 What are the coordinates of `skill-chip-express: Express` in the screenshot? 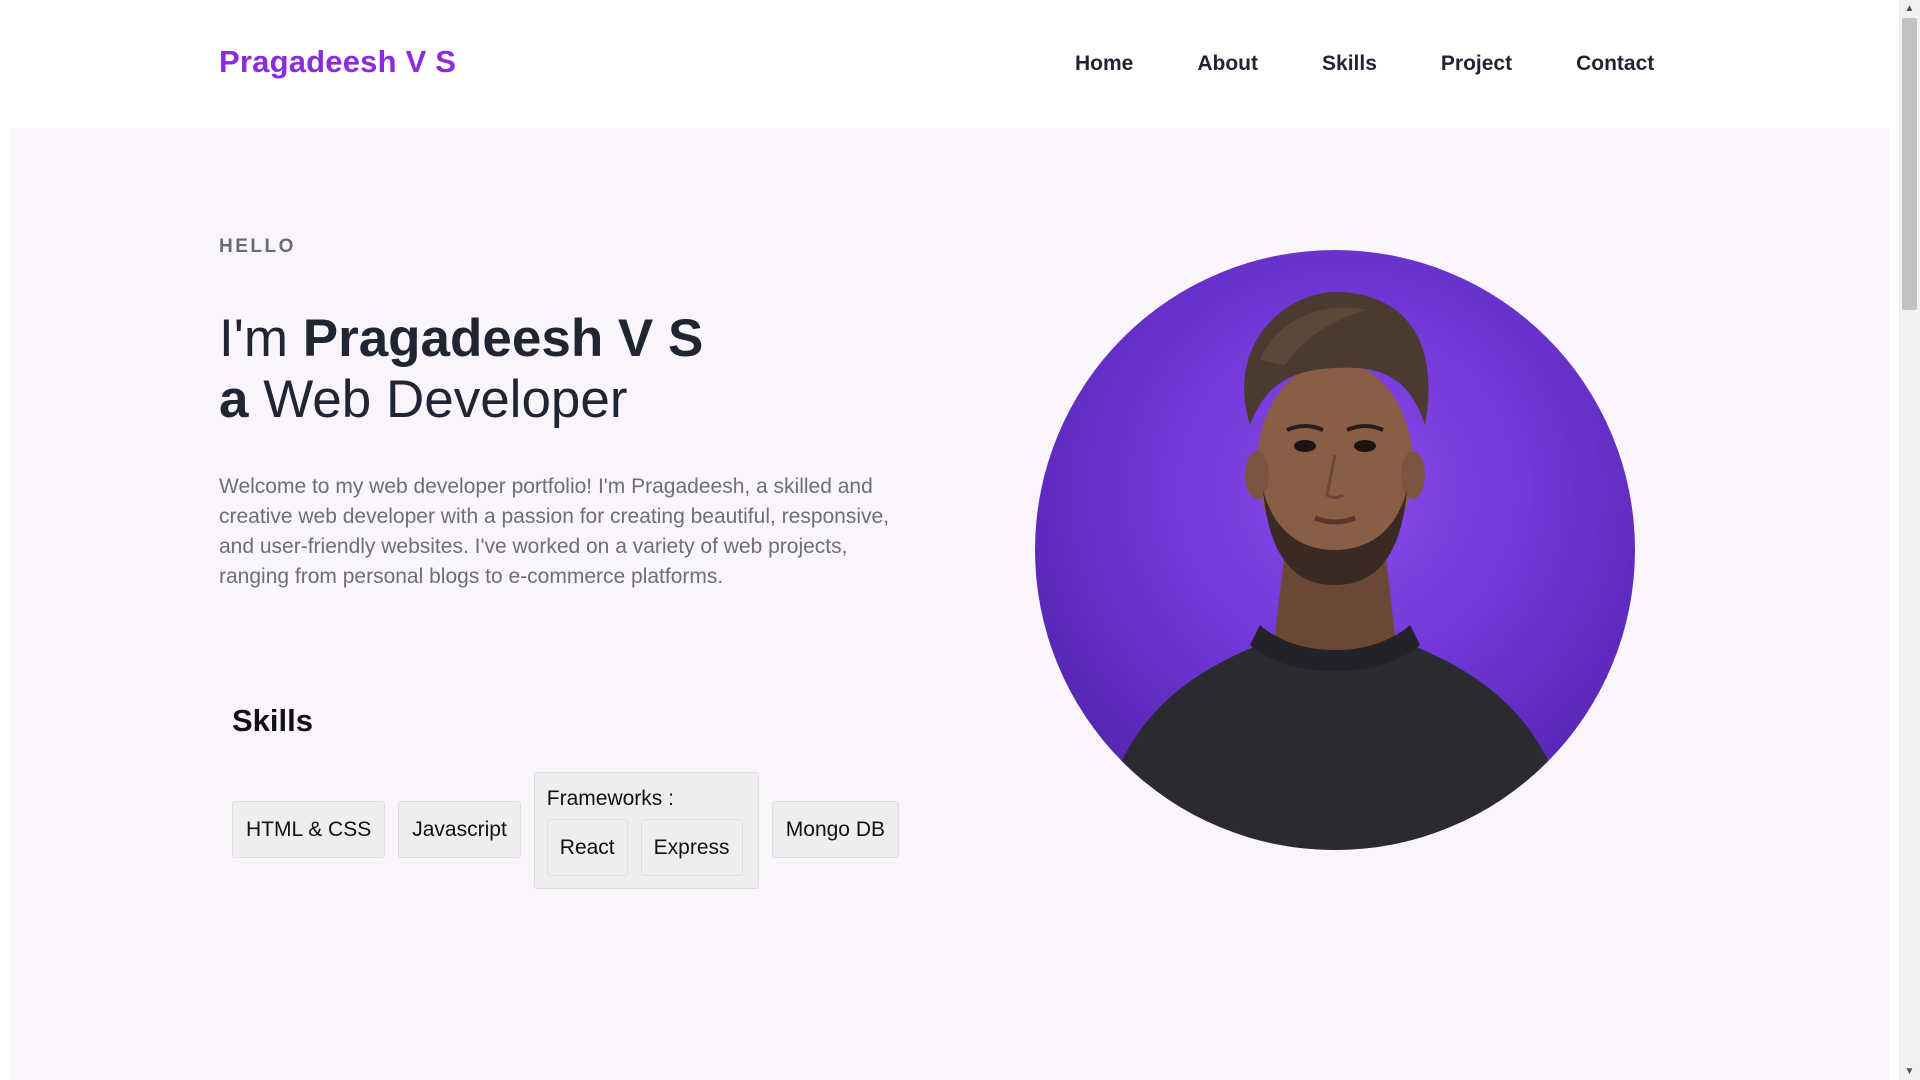 It's located at (691, 847).